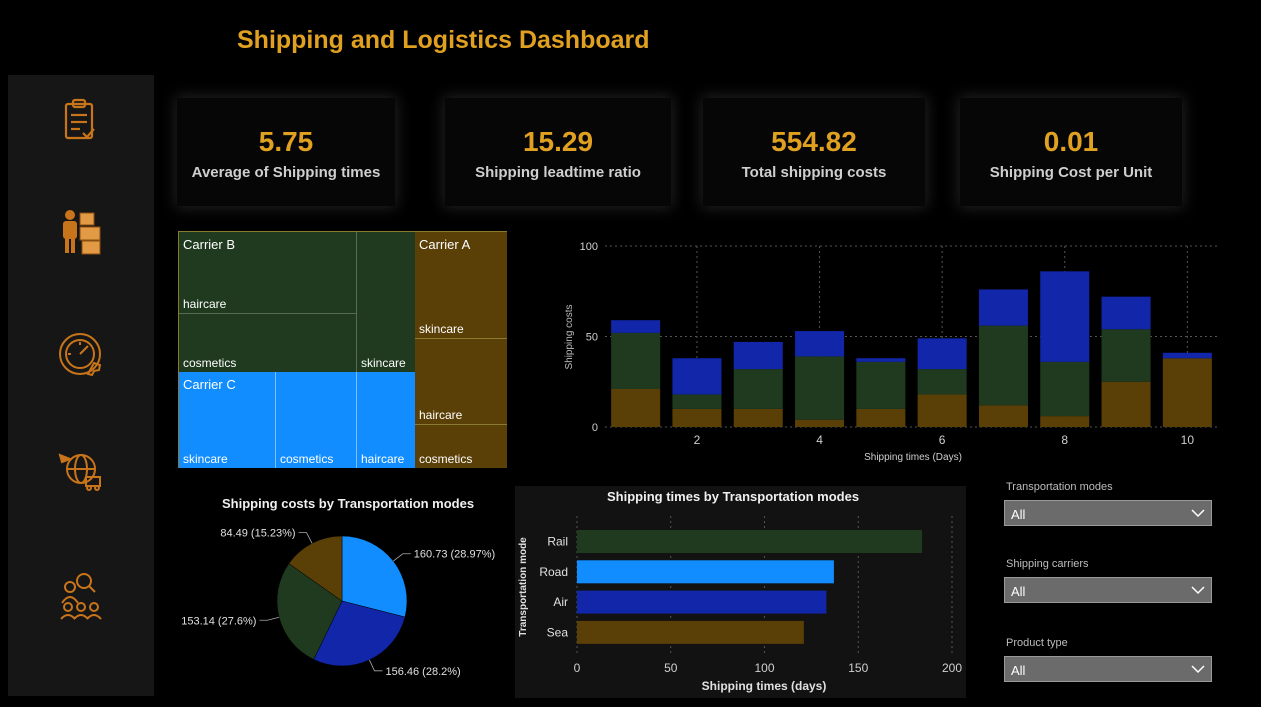  I want to click on treemap-tile-carrier-c-cosmetics: cosmetics, so click(316, 420).